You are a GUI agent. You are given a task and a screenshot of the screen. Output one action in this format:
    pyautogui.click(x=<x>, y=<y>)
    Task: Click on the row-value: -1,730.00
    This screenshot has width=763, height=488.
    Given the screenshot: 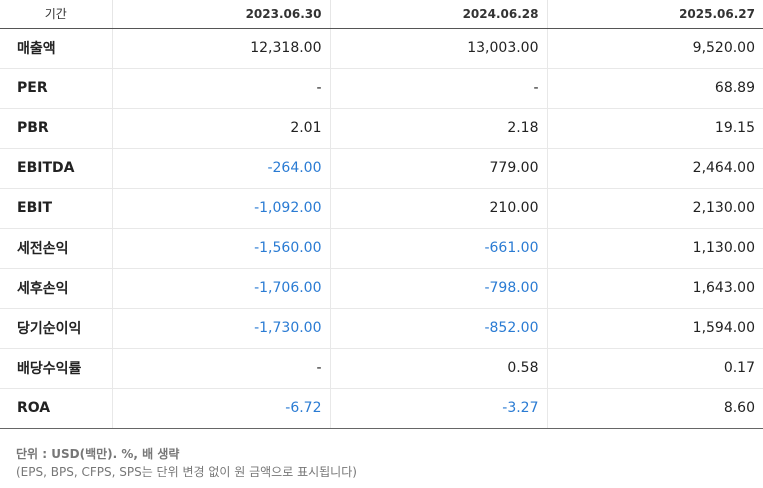 What is the action you would take?
    pyautogui.click(x=220, y=328)
    